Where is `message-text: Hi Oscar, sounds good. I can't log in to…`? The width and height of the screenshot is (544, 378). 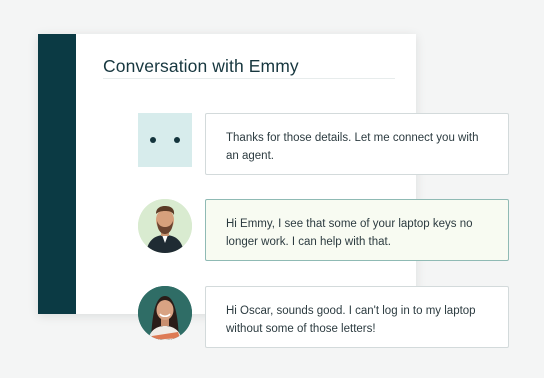 message-text: Hi Oscar, sounds good. I can't log in to… is located at coordinates (351, 320).